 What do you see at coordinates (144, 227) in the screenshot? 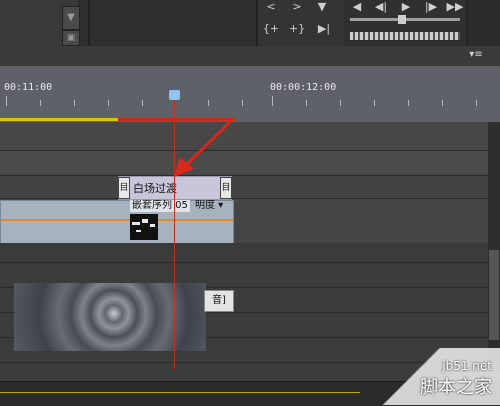
I see `clip-thumbnail` at bounding box center [144, 227].